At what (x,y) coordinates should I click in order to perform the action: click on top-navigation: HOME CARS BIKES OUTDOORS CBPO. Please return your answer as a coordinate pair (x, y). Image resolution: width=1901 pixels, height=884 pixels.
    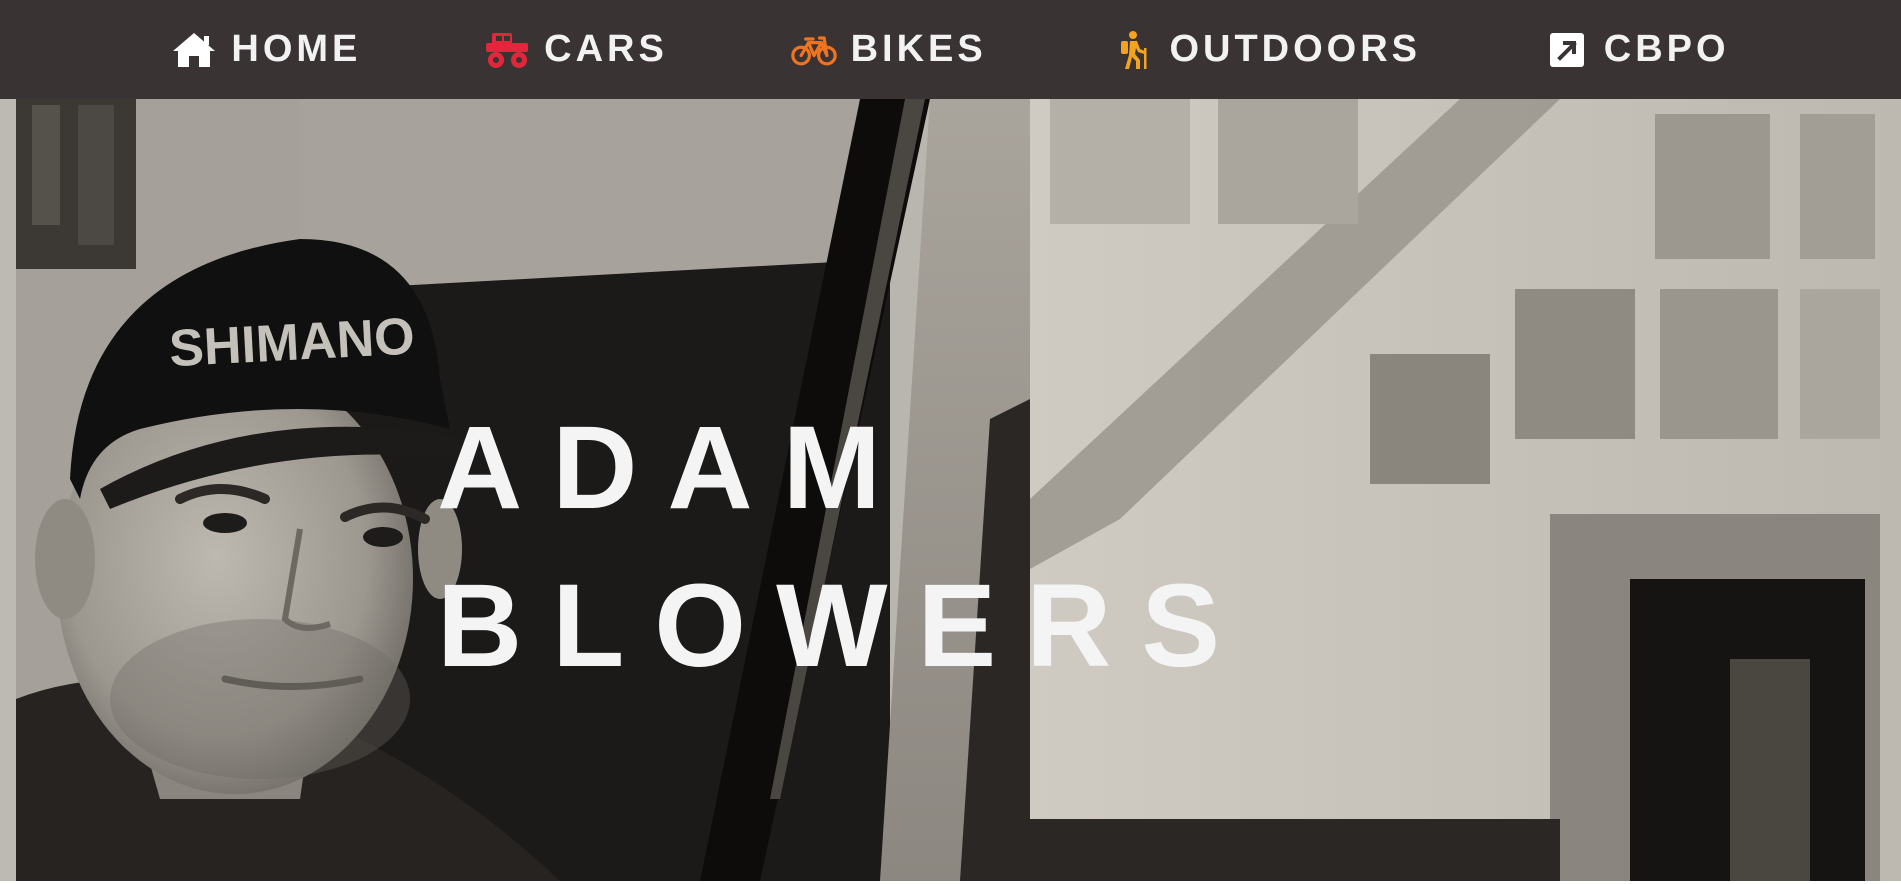
    Looking at the image, I should click on (950, 49).